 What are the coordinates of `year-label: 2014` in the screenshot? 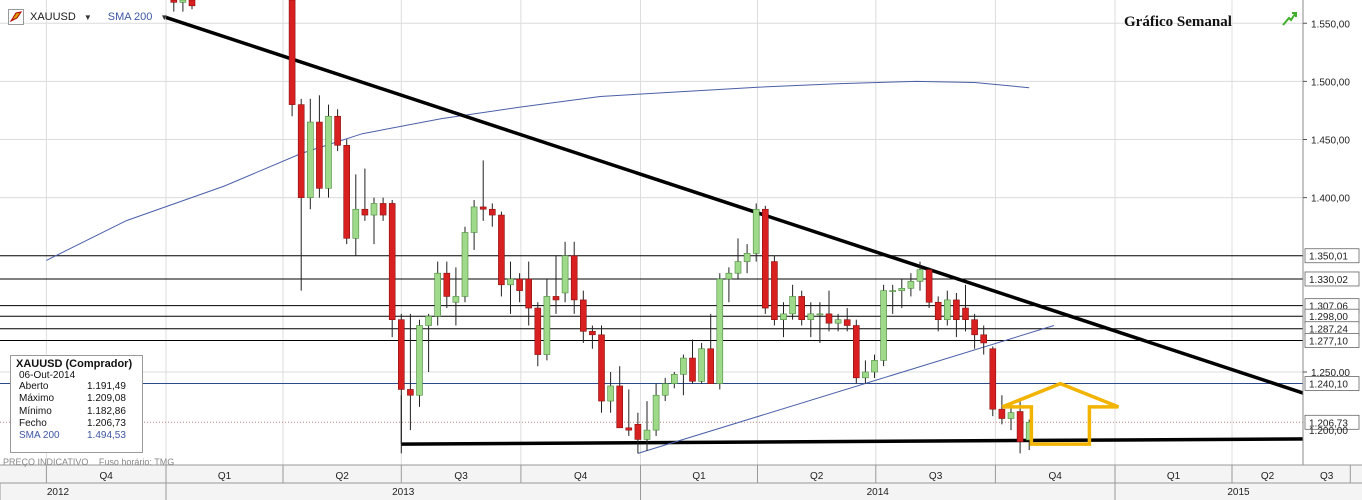 It's located at (878, 492).